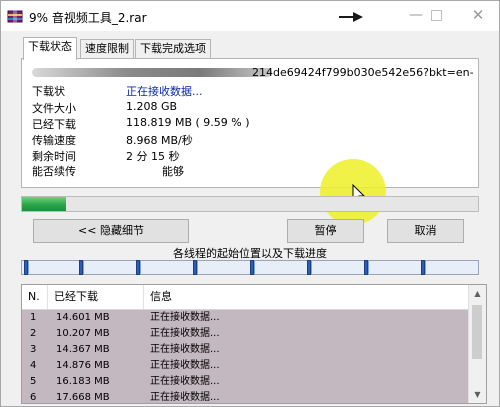  Describe the element at coordinates (478, 15) in the screenshot. I see `close-button: ✕` at that location.